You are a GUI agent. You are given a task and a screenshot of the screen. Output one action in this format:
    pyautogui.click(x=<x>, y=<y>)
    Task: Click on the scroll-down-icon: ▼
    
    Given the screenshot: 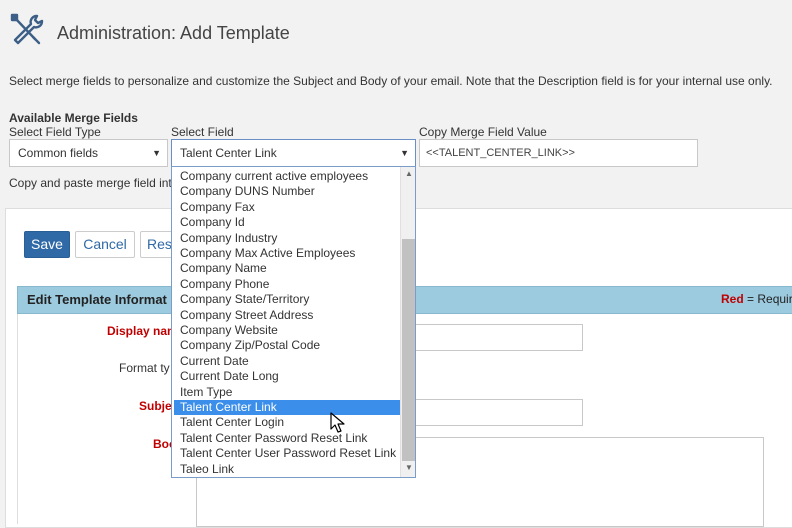 What is the action you would take?
    pyautogui.click(x=408, y=468)
    